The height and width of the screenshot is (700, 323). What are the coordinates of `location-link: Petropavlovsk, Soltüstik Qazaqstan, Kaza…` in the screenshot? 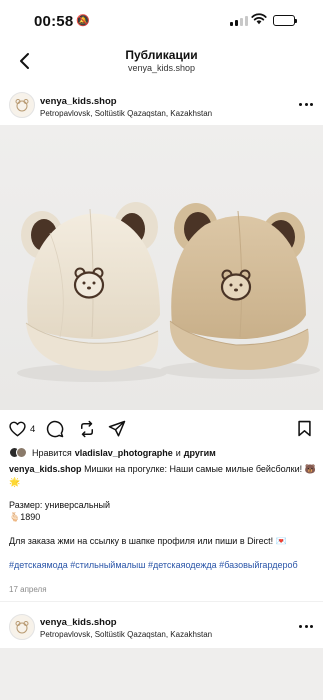 It's located at (126, 113).